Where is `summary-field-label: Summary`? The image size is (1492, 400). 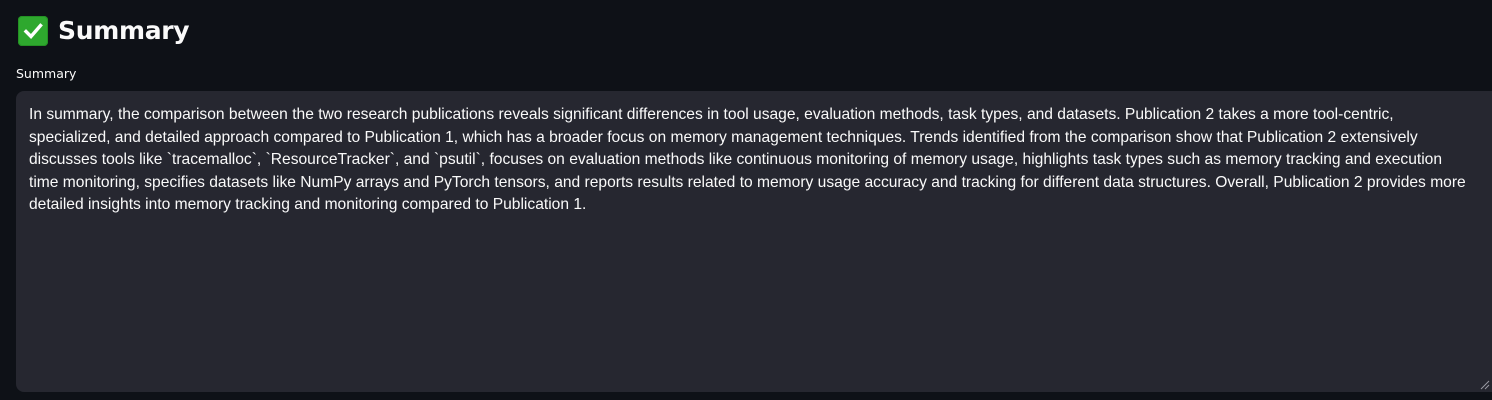
summary-field-label: Summary is located at coordinates (46, 73).